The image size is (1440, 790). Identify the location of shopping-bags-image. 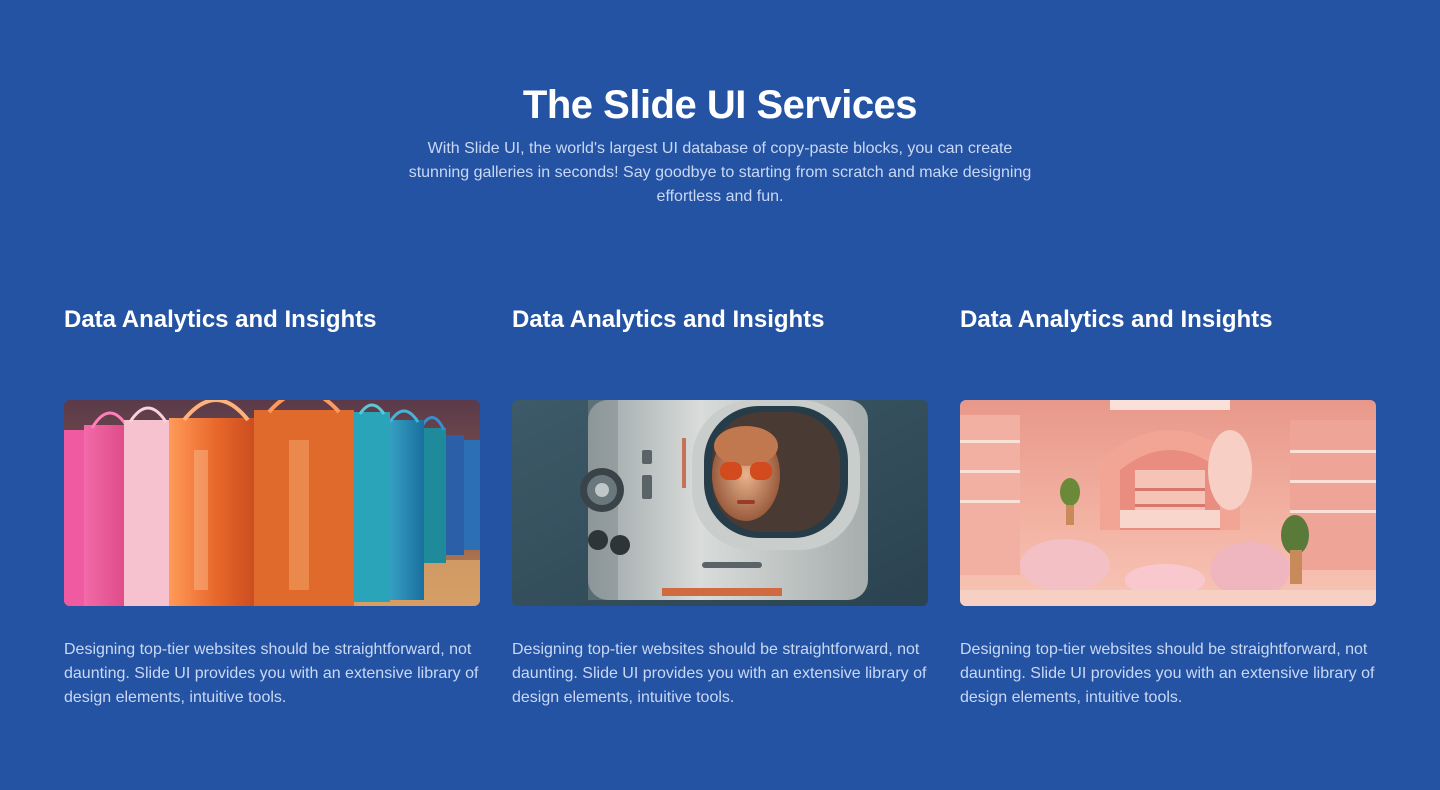
(272, 503).